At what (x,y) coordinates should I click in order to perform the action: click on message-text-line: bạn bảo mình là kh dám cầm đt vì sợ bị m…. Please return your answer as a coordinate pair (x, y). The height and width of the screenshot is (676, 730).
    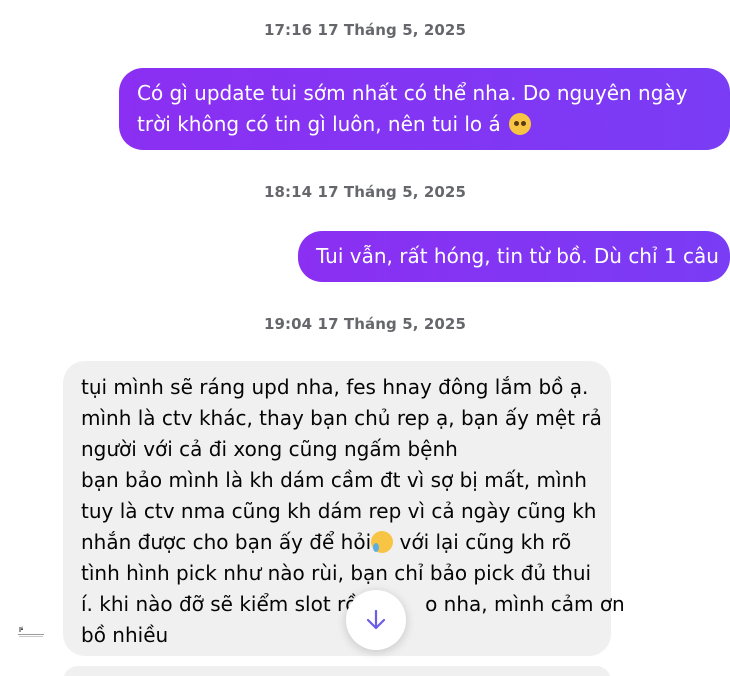
    Looking at the image, I should click on (334, 480).